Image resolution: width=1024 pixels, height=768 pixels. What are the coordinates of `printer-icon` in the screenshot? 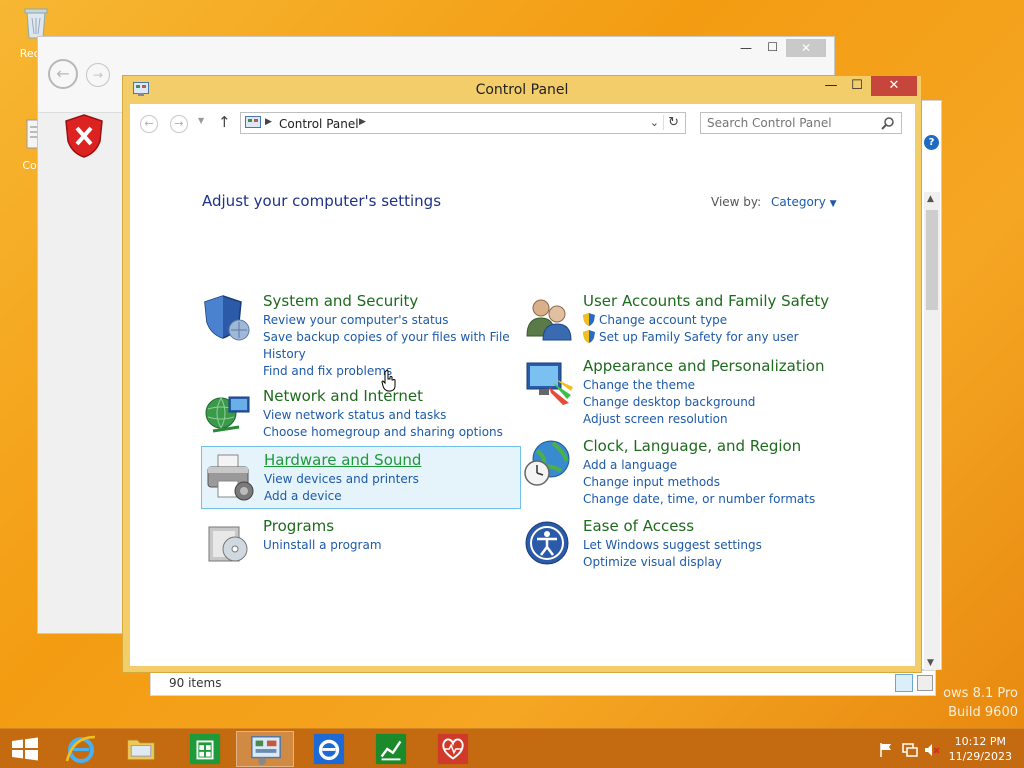 It's located at (230, 477).